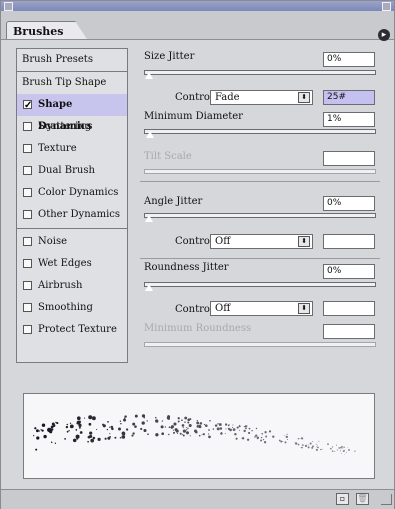 This screenshot has width=395, height=509. I want to click on size-control-select: Fade ⬍, so click(261, 97).